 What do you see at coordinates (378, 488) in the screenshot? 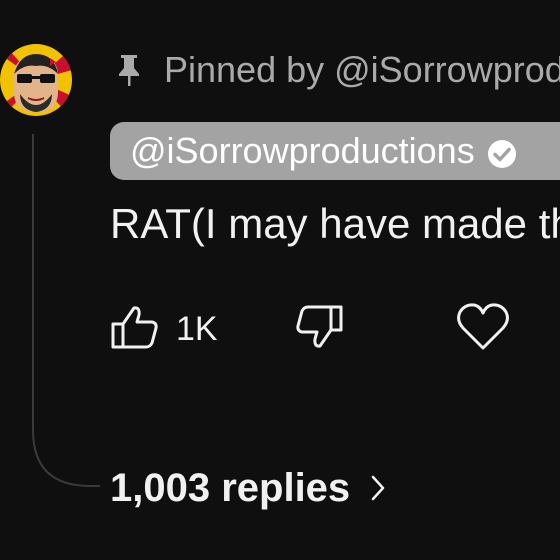
I see `chevron-right-icon` at bounding box center [378, 488].